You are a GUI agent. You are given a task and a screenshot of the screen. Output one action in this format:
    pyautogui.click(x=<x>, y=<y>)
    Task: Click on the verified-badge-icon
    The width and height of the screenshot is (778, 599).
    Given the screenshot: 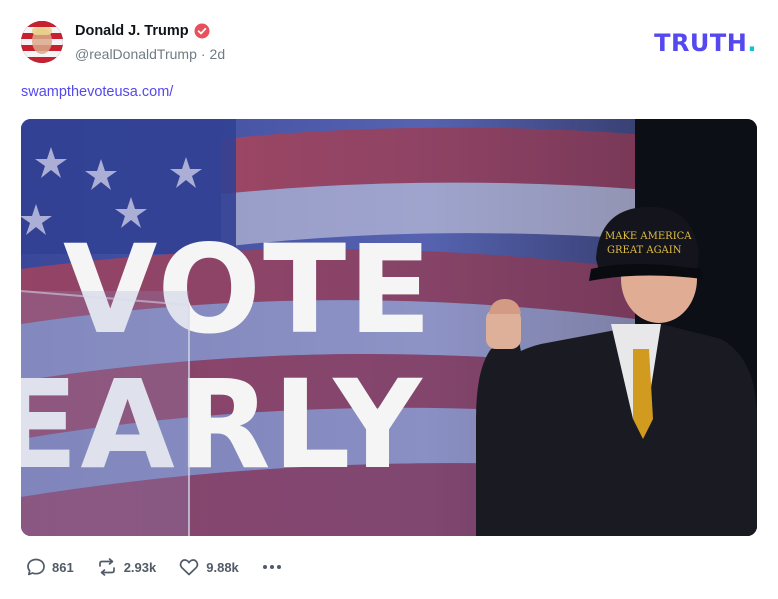 What is the action you would take?
    pyautogui.click(x=202, y=31)
    